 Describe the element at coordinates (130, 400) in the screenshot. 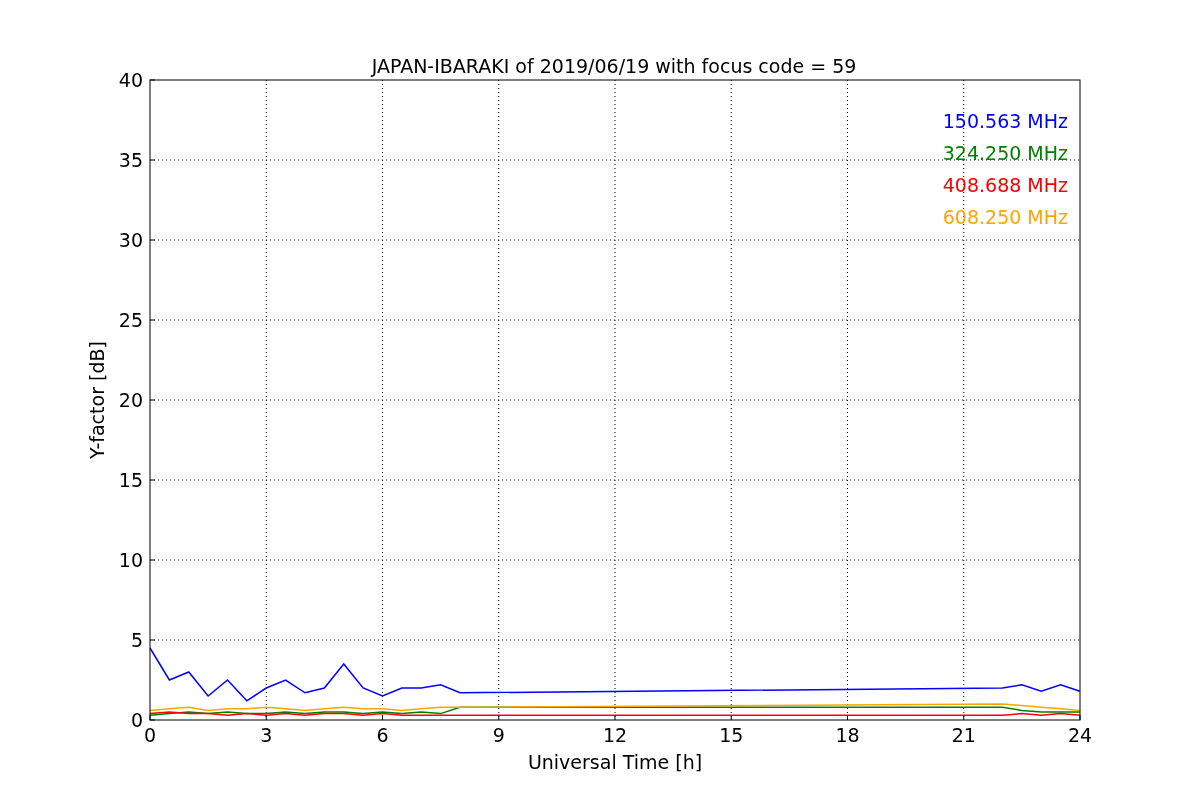

I see `tick-label: 20` at that location.